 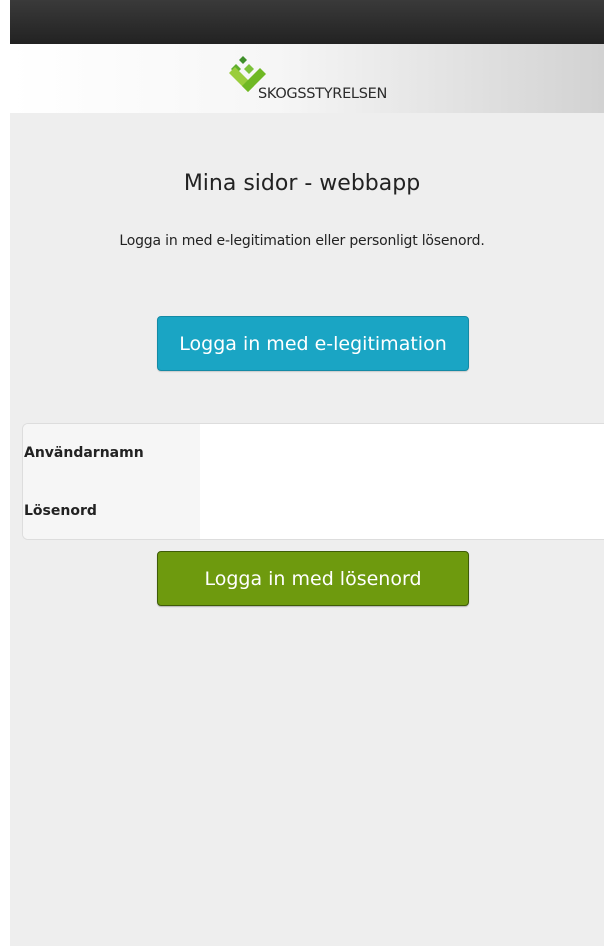 What do you see at coordinates (84, 453) in the screenshot?
I see `username-label-text: Användarnamn` at bounding box center [84, 453].